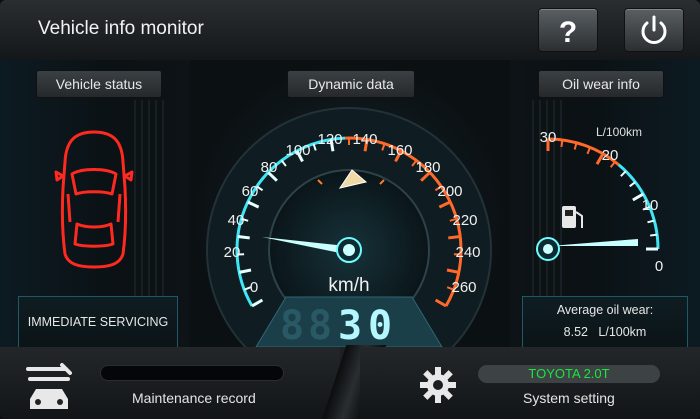 This screenshot has height=419, width=700. What do you see at coordinates (594, 242) in the screenshot?
I see `oil-needle` at bounding box center [594, 242].